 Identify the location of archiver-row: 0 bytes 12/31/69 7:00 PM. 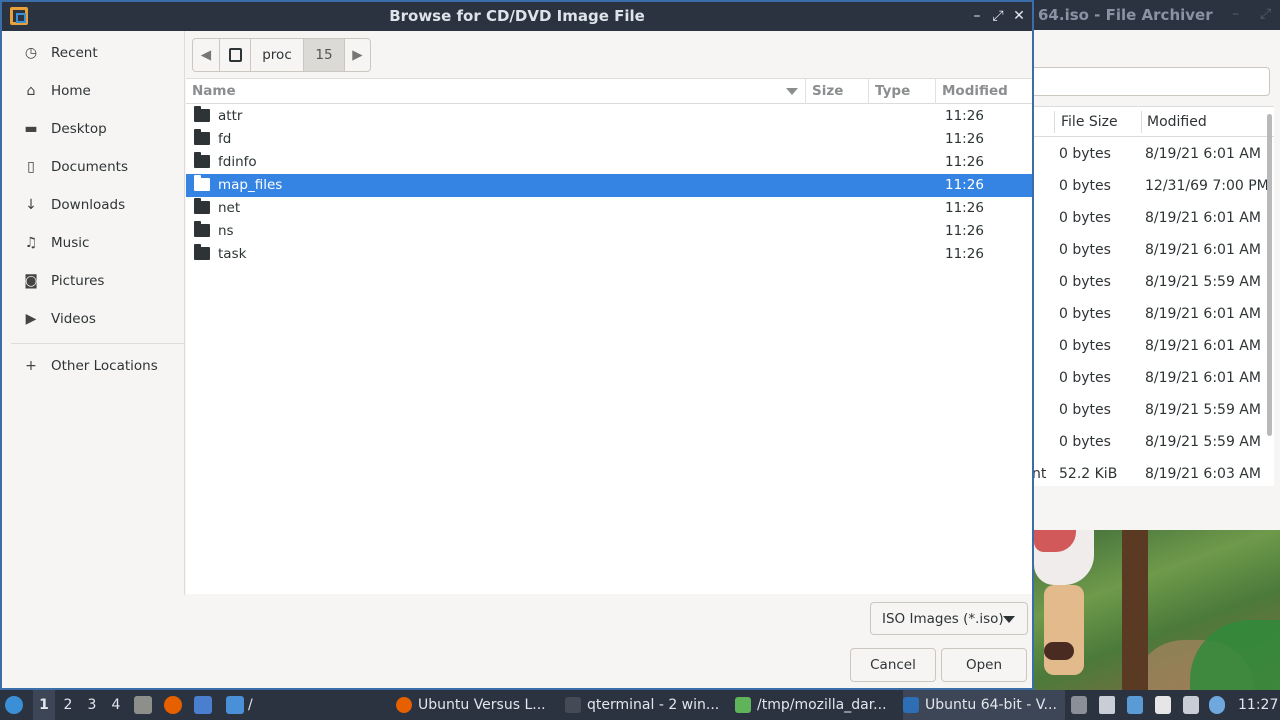
(1154, 186).